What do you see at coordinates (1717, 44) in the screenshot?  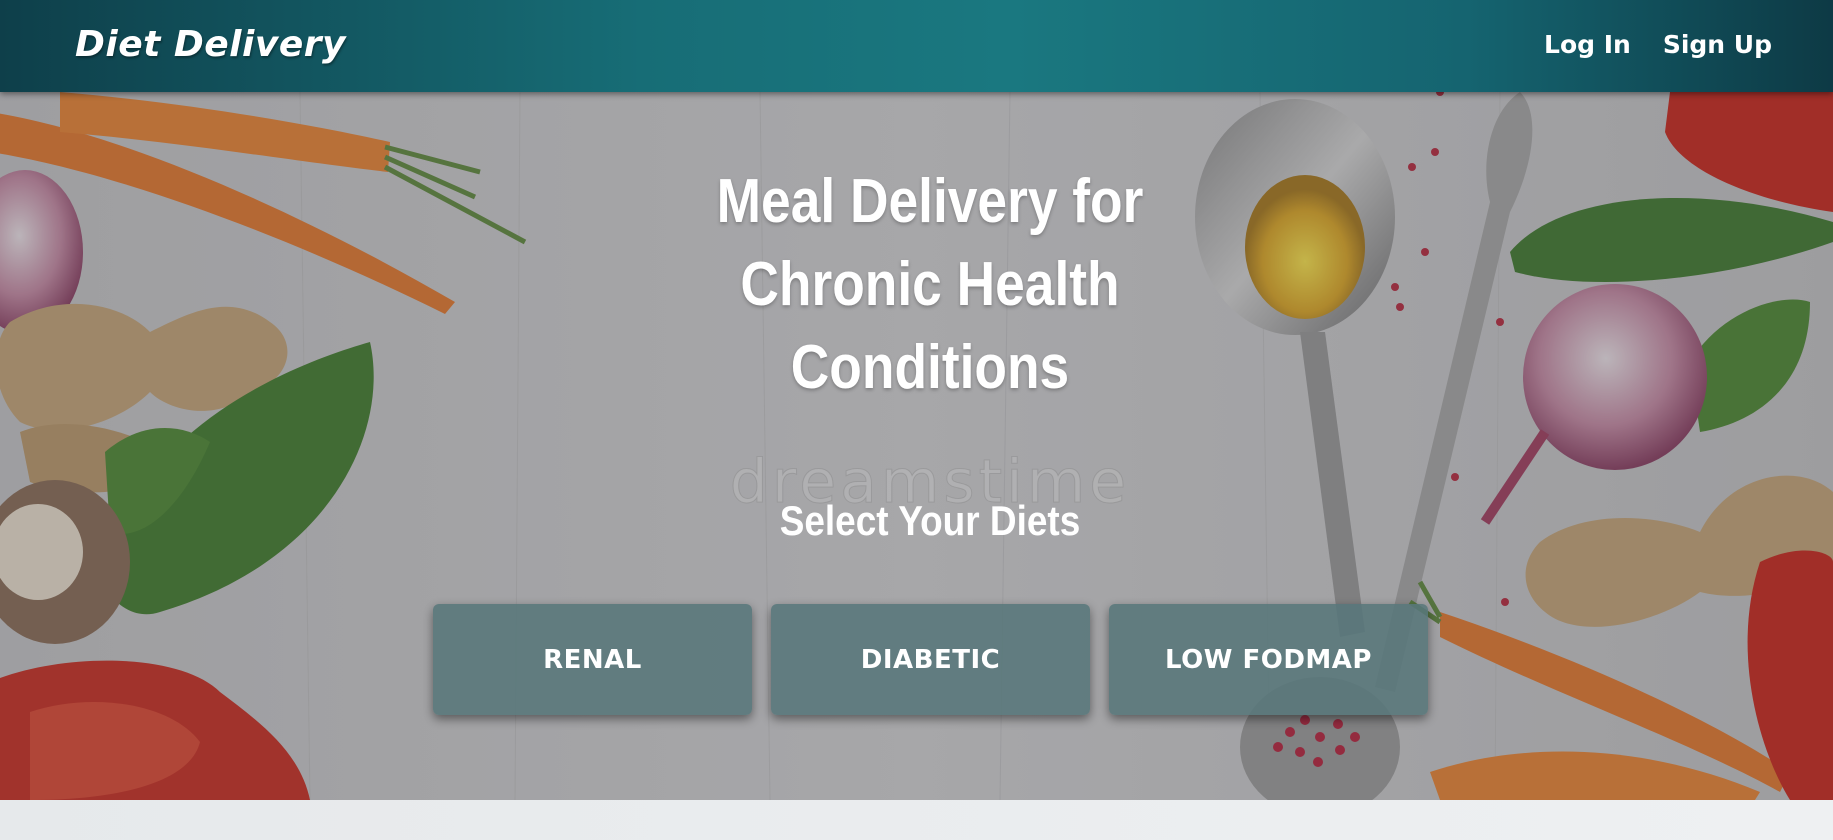 I see `signup-link: Sign Up` at bounding box center [1717, 44].